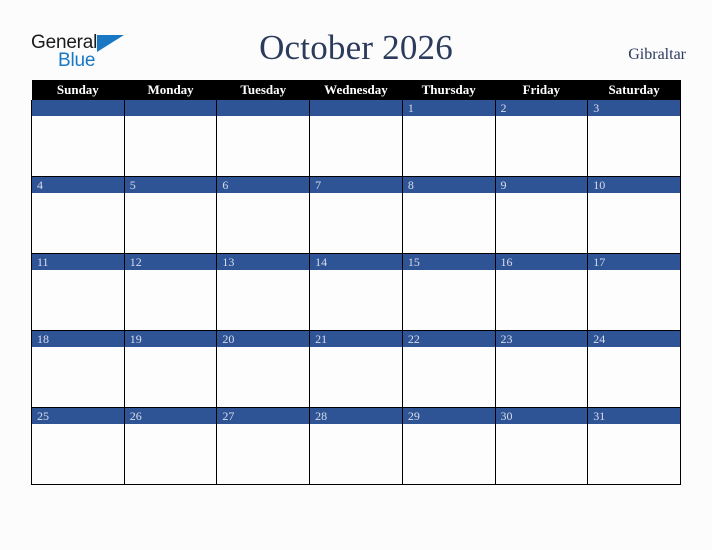 The height and width of the screenshot is (550, 712). What do you see at coordinates (541, 185) in the screenshot?
I see `day-number: 9` at bounding box center [541, 185].